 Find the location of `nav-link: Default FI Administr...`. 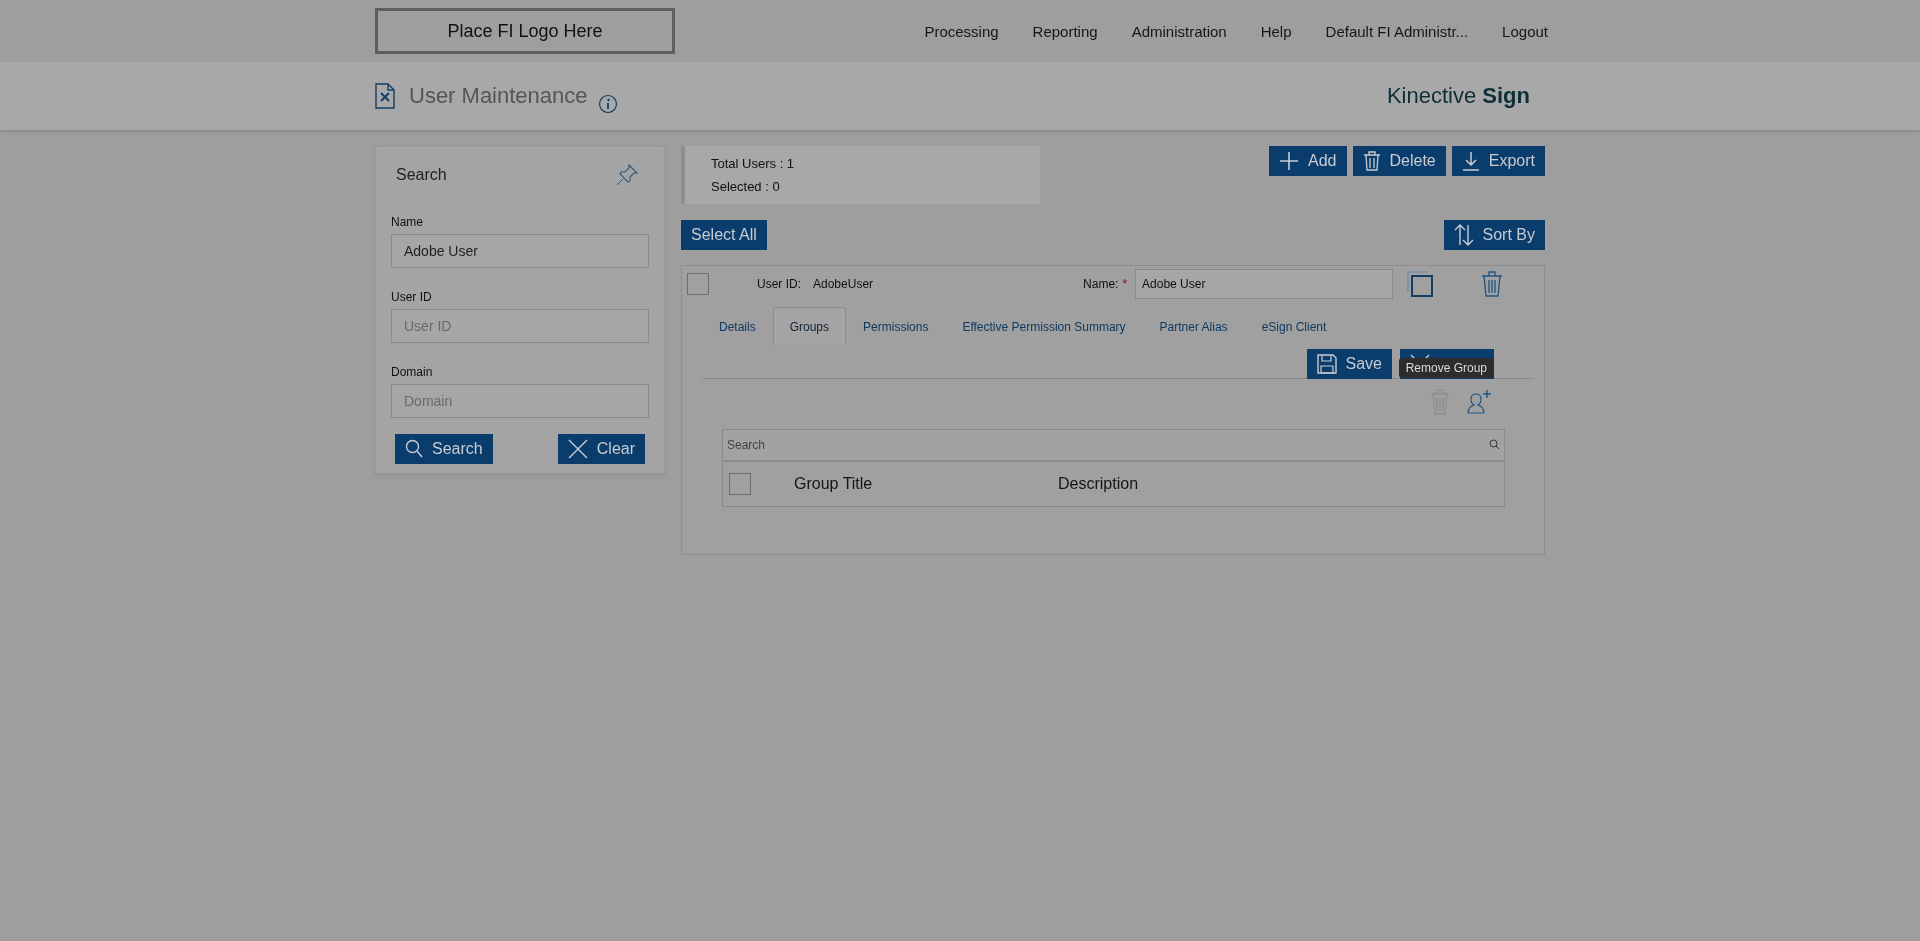

nav-link: Default FI Administr... is located at coordinates (1397, 31).